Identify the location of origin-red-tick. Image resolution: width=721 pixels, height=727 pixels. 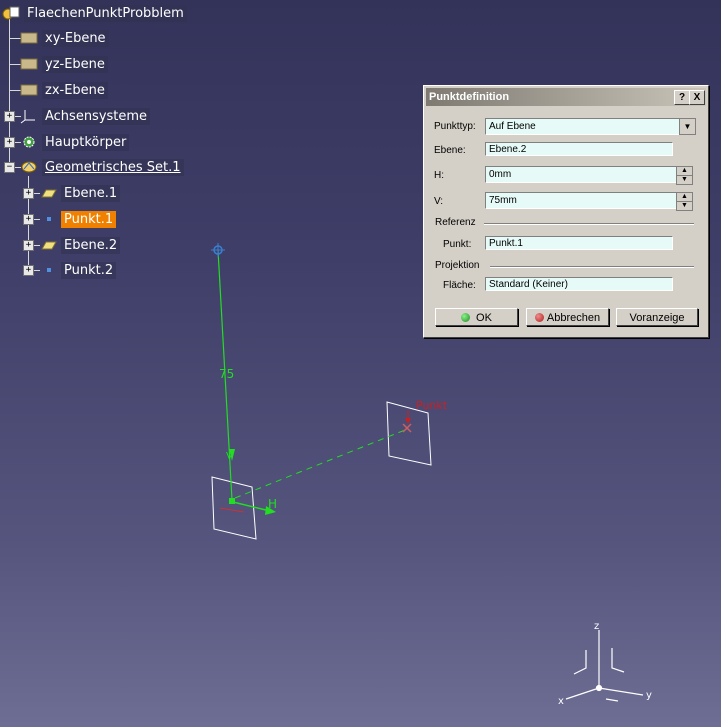
(232, 510).